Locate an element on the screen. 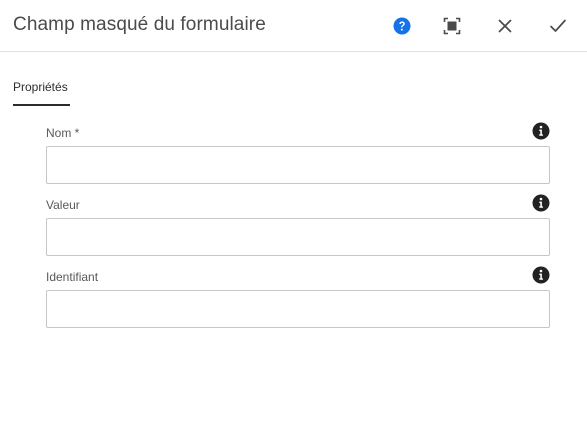 This screenshot has width=587, height=423. close-button is located at coordinates (505, 26).